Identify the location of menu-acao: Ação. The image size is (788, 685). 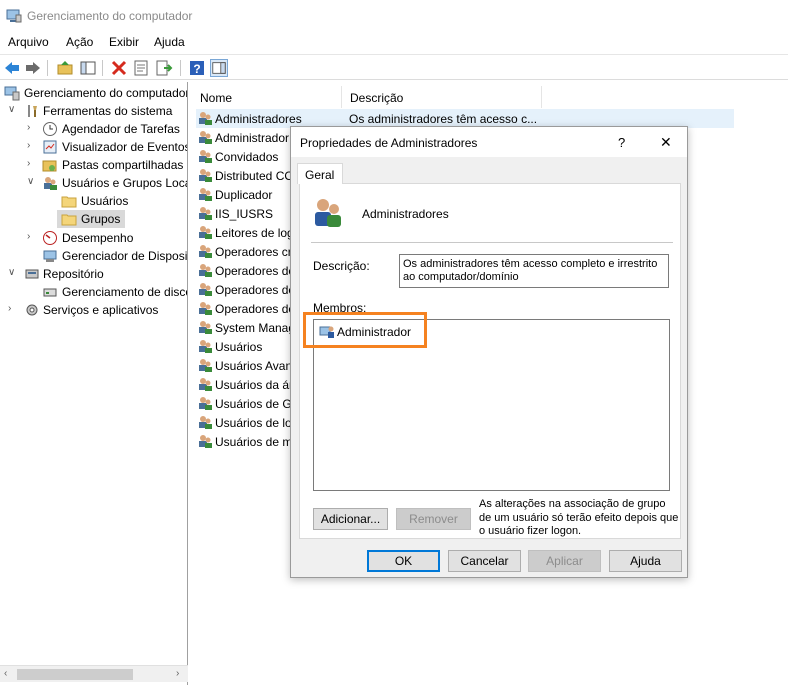
(79, 42).